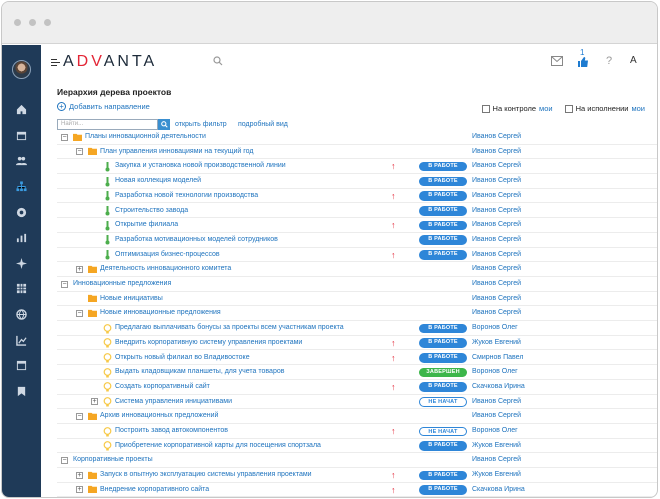  Describe the element at coordinates (21, 238) in the screenshot. I see `sidebar-analytics-button` at that location.